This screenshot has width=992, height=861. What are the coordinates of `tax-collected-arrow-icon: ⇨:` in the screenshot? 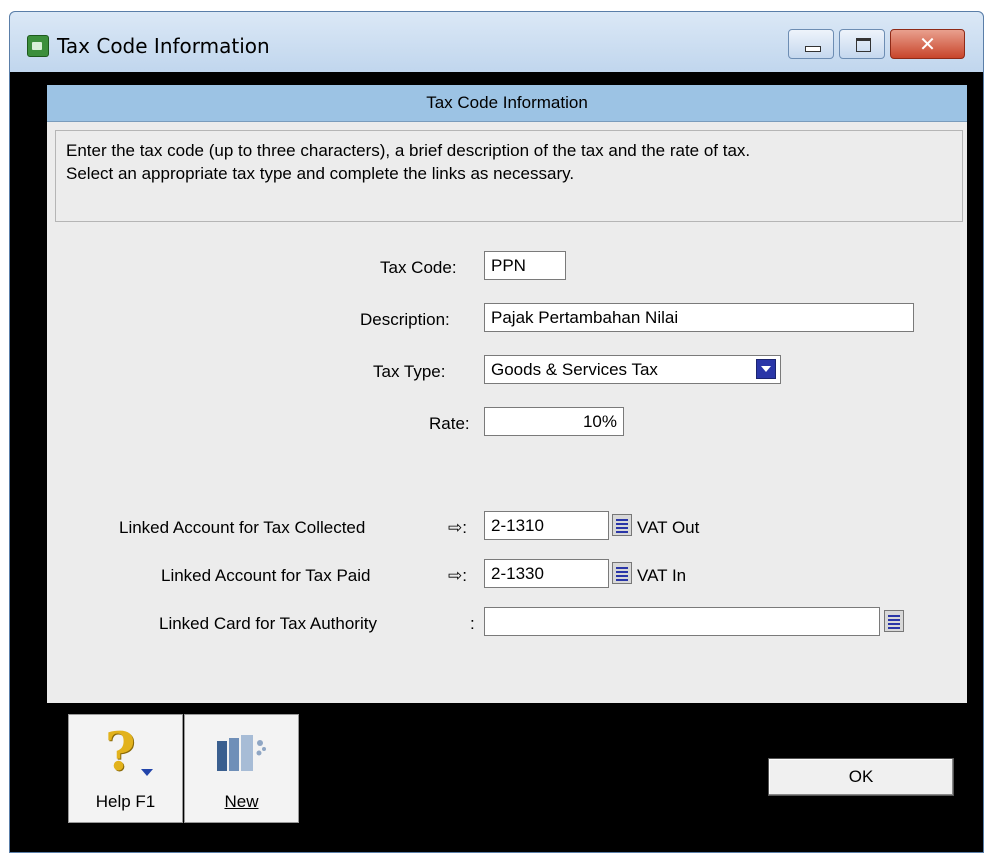 It's located at (457, 528).